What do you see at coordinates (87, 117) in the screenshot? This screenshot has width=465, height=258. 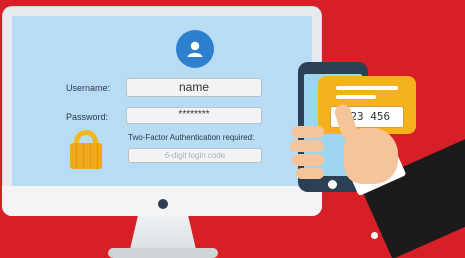 I see `password-label: Password:` at bounding box center [87, 117].